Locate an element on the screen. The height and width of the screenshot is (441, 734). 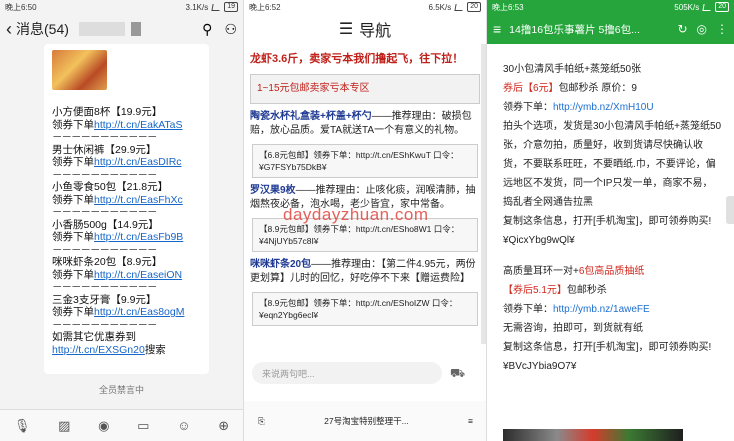
share-icon: ⎘ is located at coordinates (261, 421).